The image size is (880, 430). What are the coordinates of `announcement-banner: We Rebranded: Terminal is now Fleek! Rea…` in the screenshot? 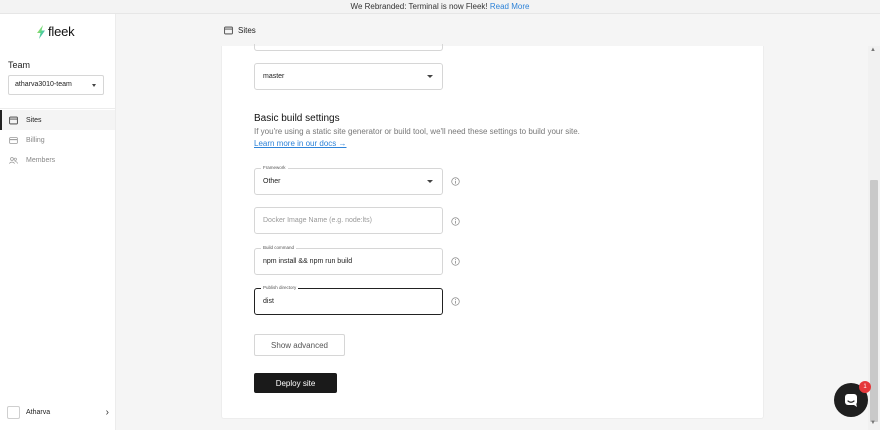 It's located at (440, 7).